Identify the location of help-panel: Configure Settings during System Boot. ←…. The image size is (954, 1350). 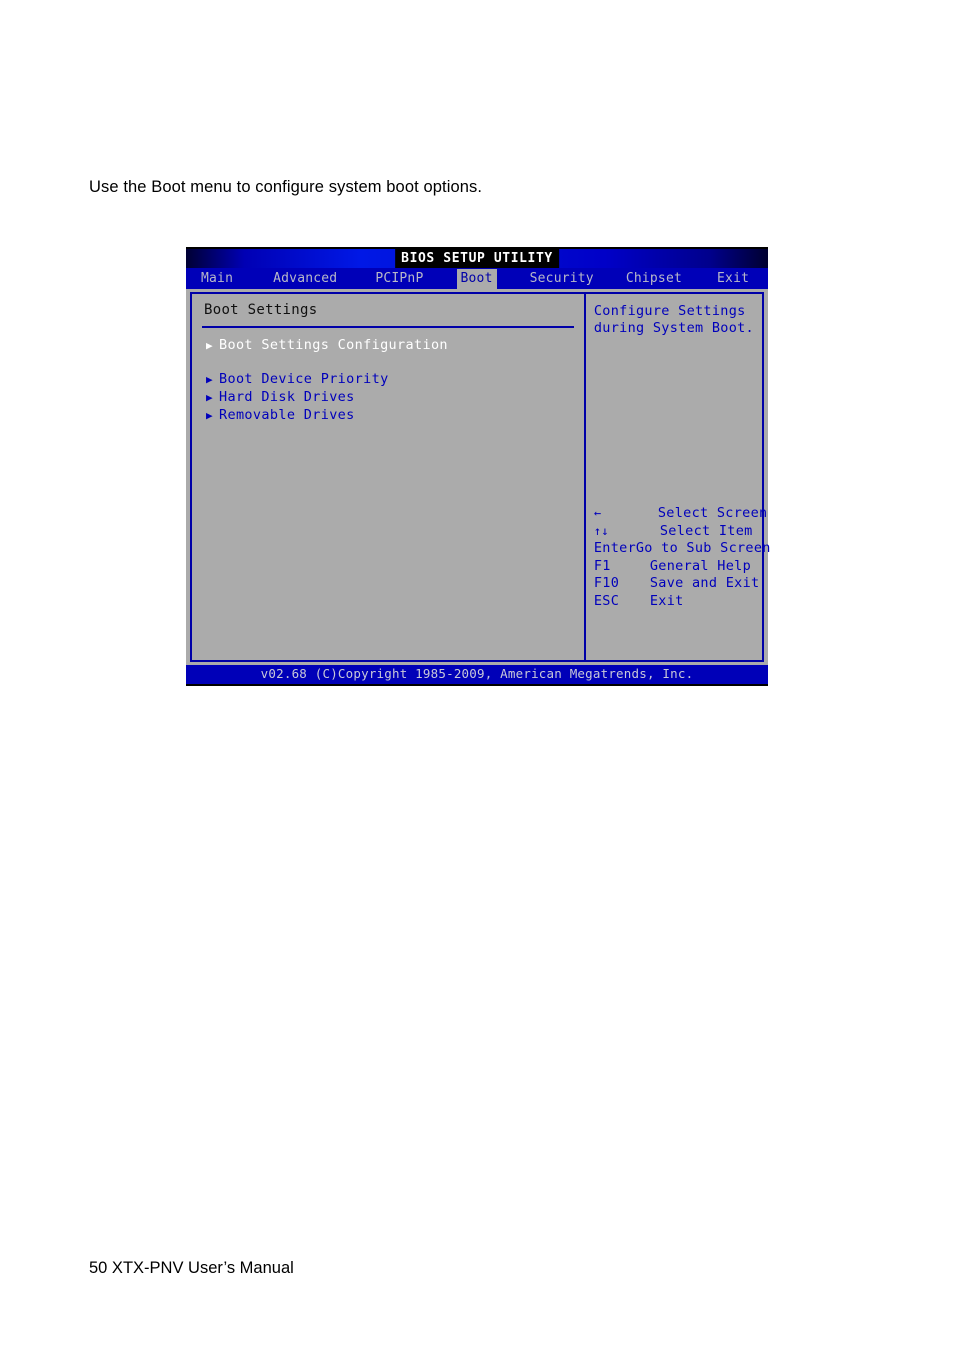
(678, 477).